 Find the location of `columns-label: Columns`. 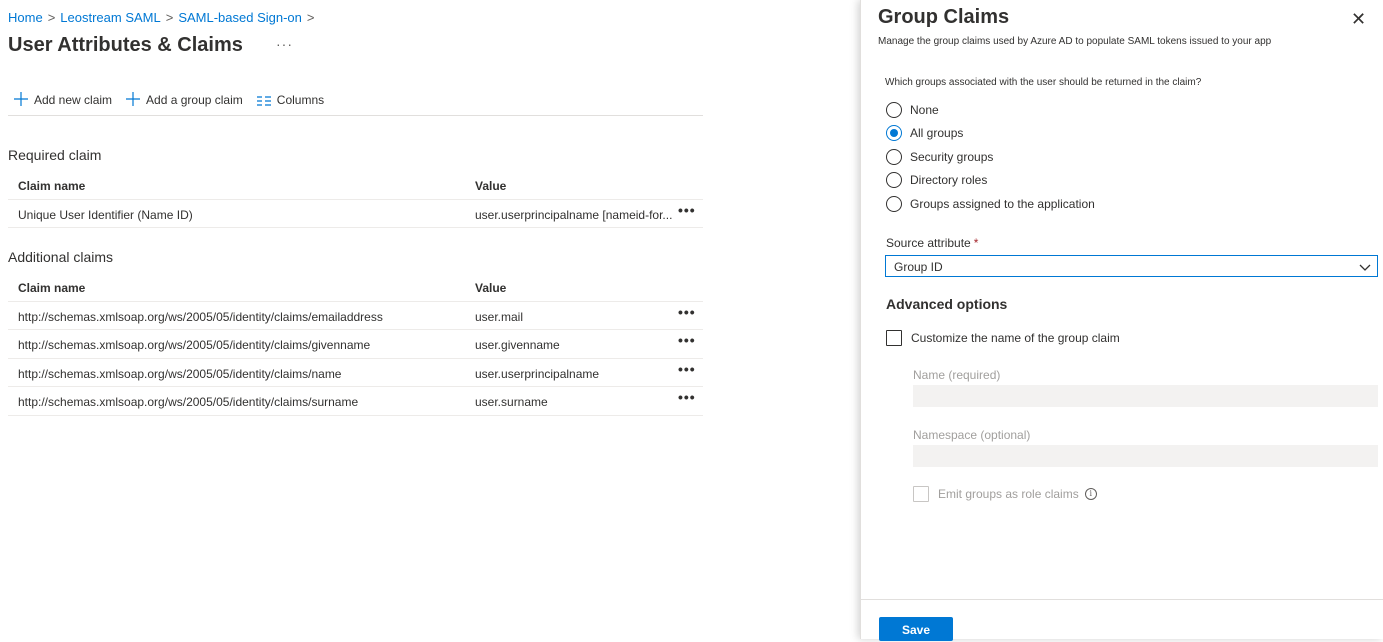

columns-label: Columns is located at coordinates (300, 100).